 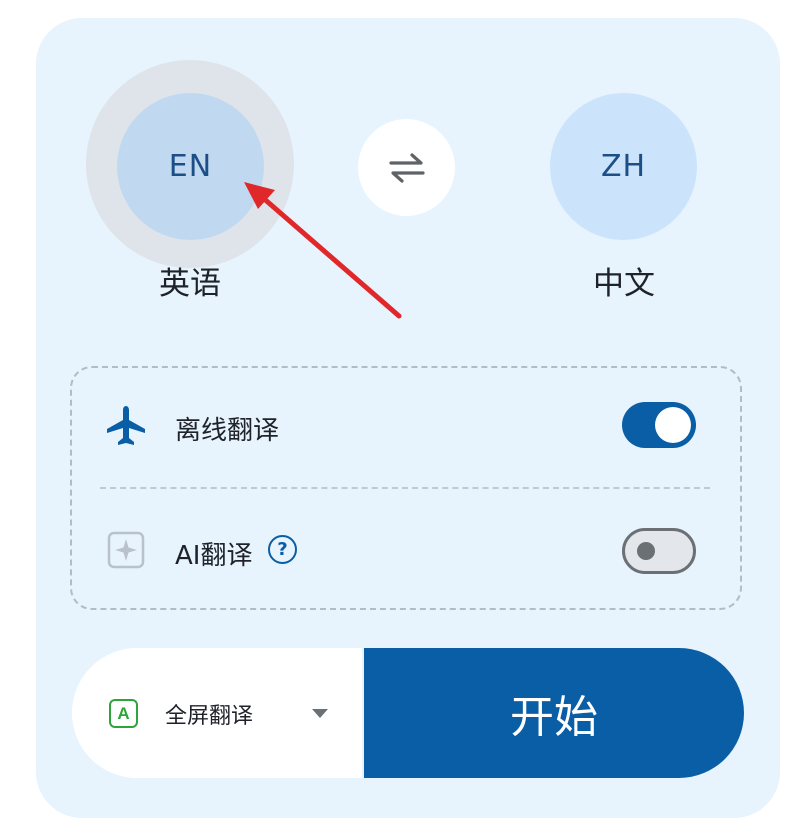 What do you see at coordinates (624, 284) in the screenshot?
I see `target-language-name: 中文` at bounding box center [624, 284].